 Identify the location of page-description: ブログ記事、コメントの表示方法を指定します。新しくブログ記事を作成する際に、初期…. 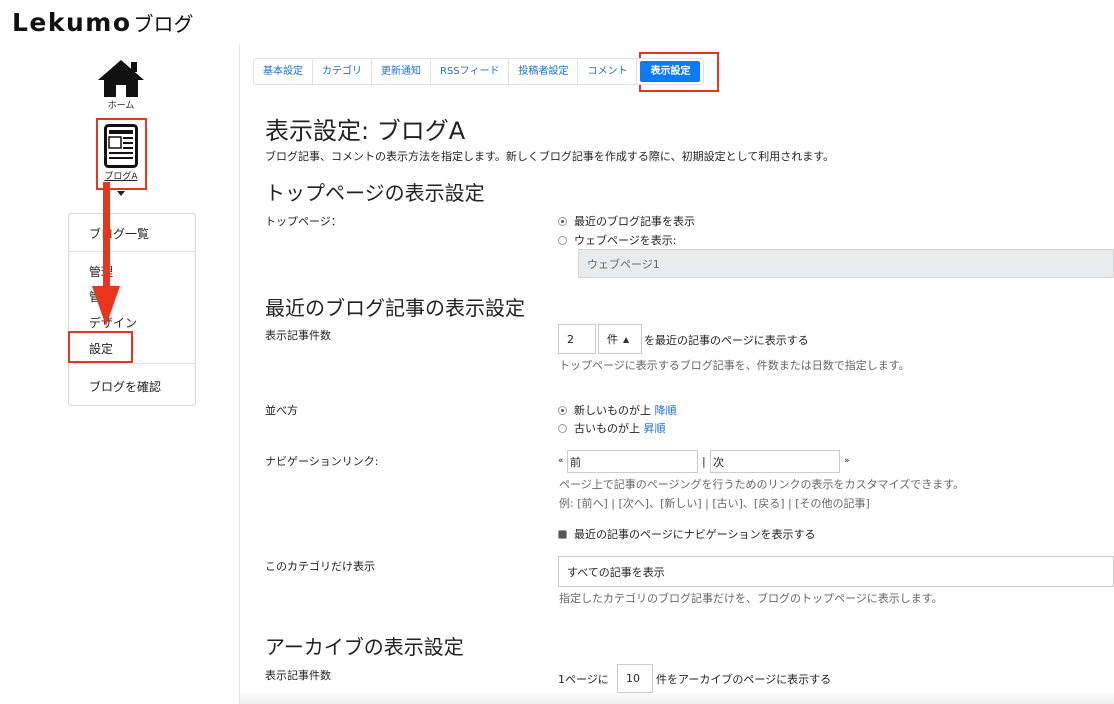
(550, 156).